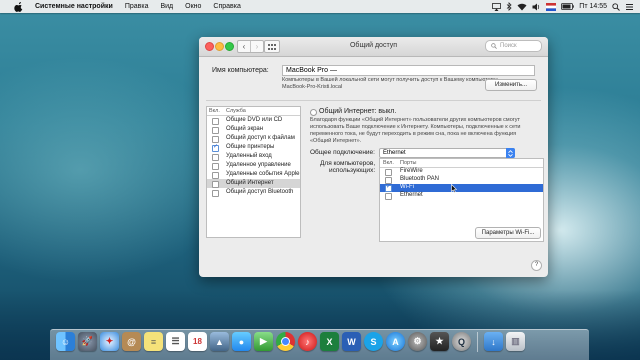 This screenshot has height=360, width=640. Describe the element at coordinates (65, 341) in the screenshot. I see `finder-icon: ☺` at that location.